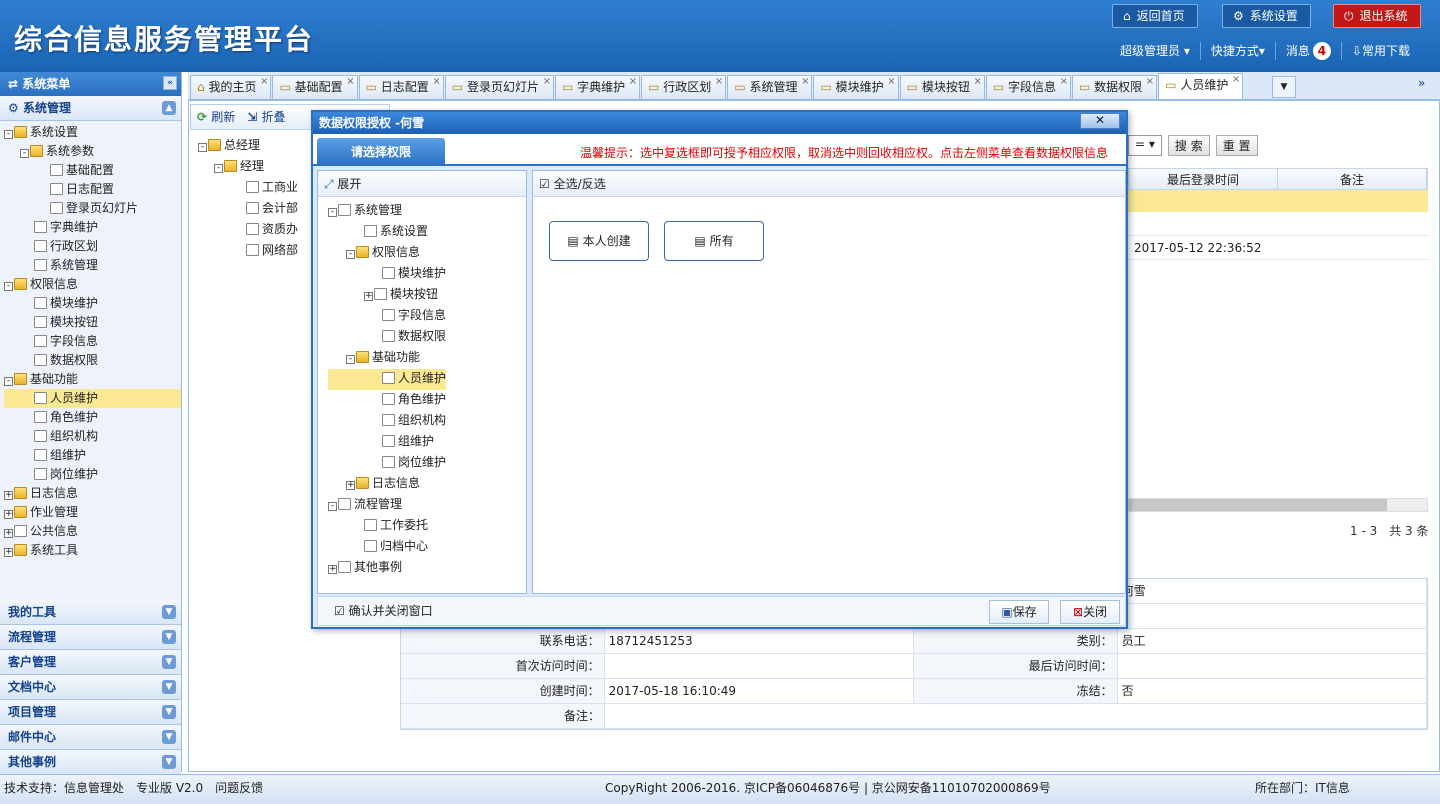  I want to click on refresh-button: ⟳ 刷新, so click(216, 117).